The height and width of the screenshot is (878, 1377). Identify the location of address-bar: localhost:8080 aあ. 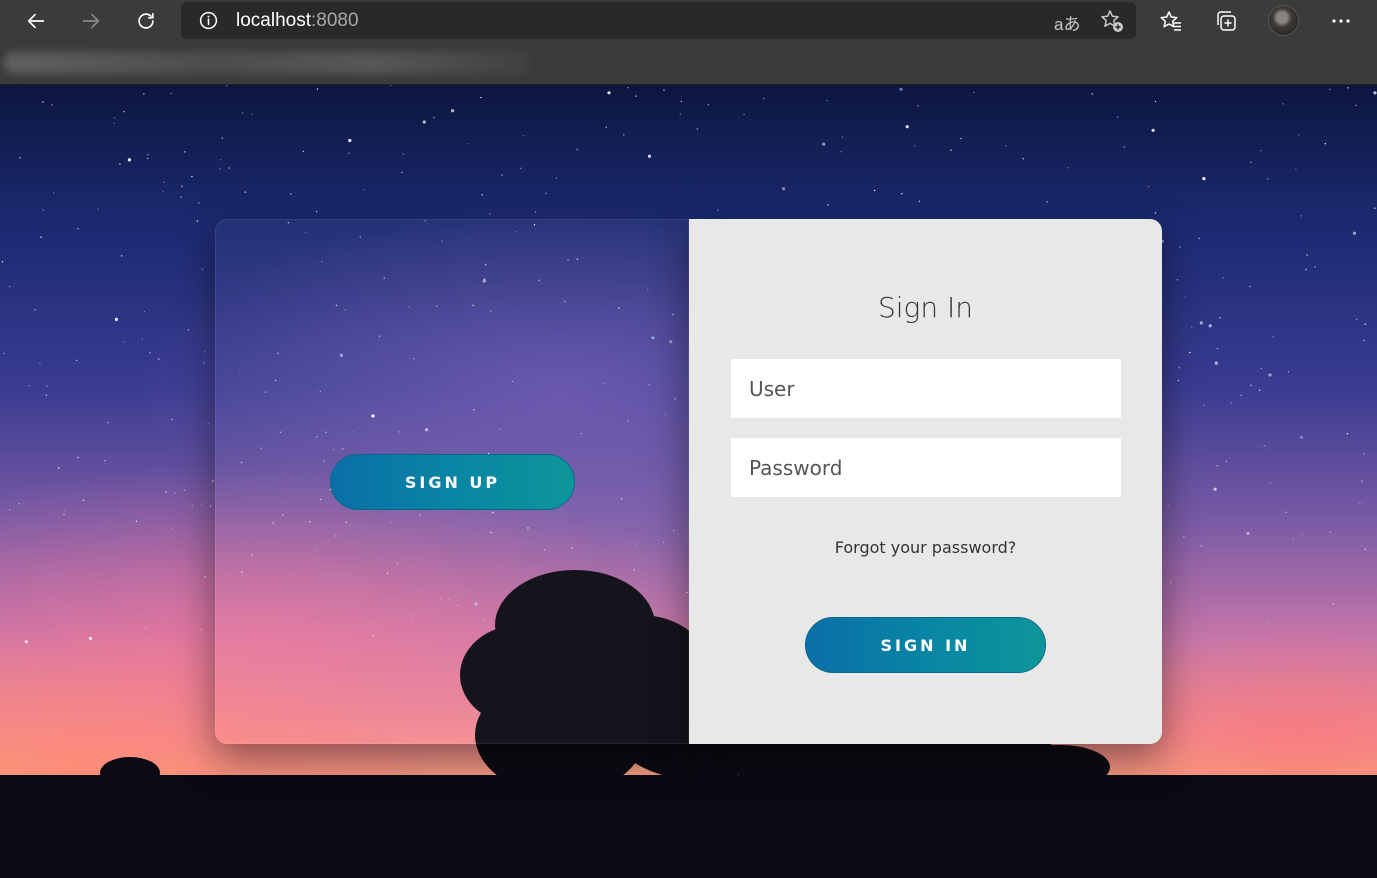
(658, 20).